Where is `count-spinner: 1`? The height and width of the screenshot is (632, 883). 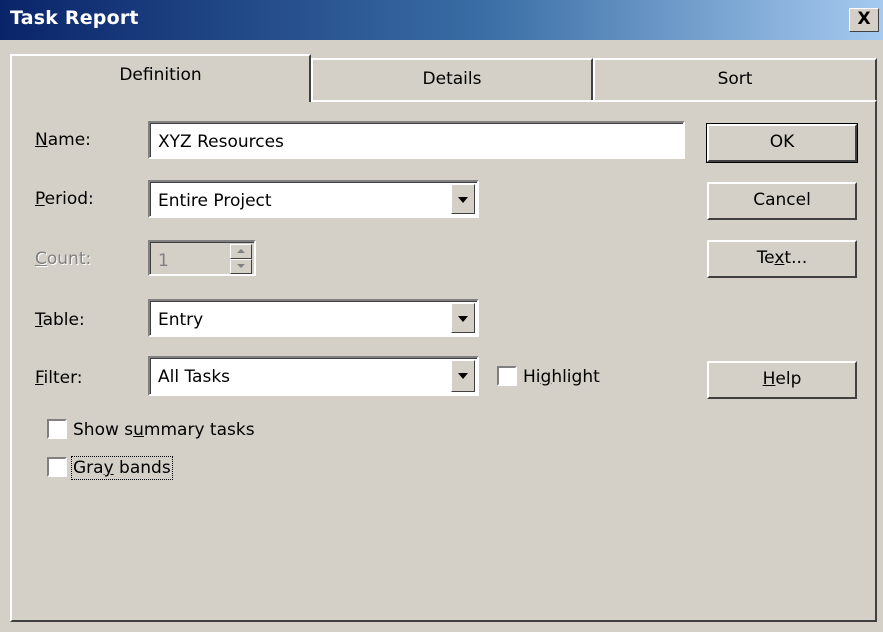
count-spinner: 1 is located at coordinates (202, 258).